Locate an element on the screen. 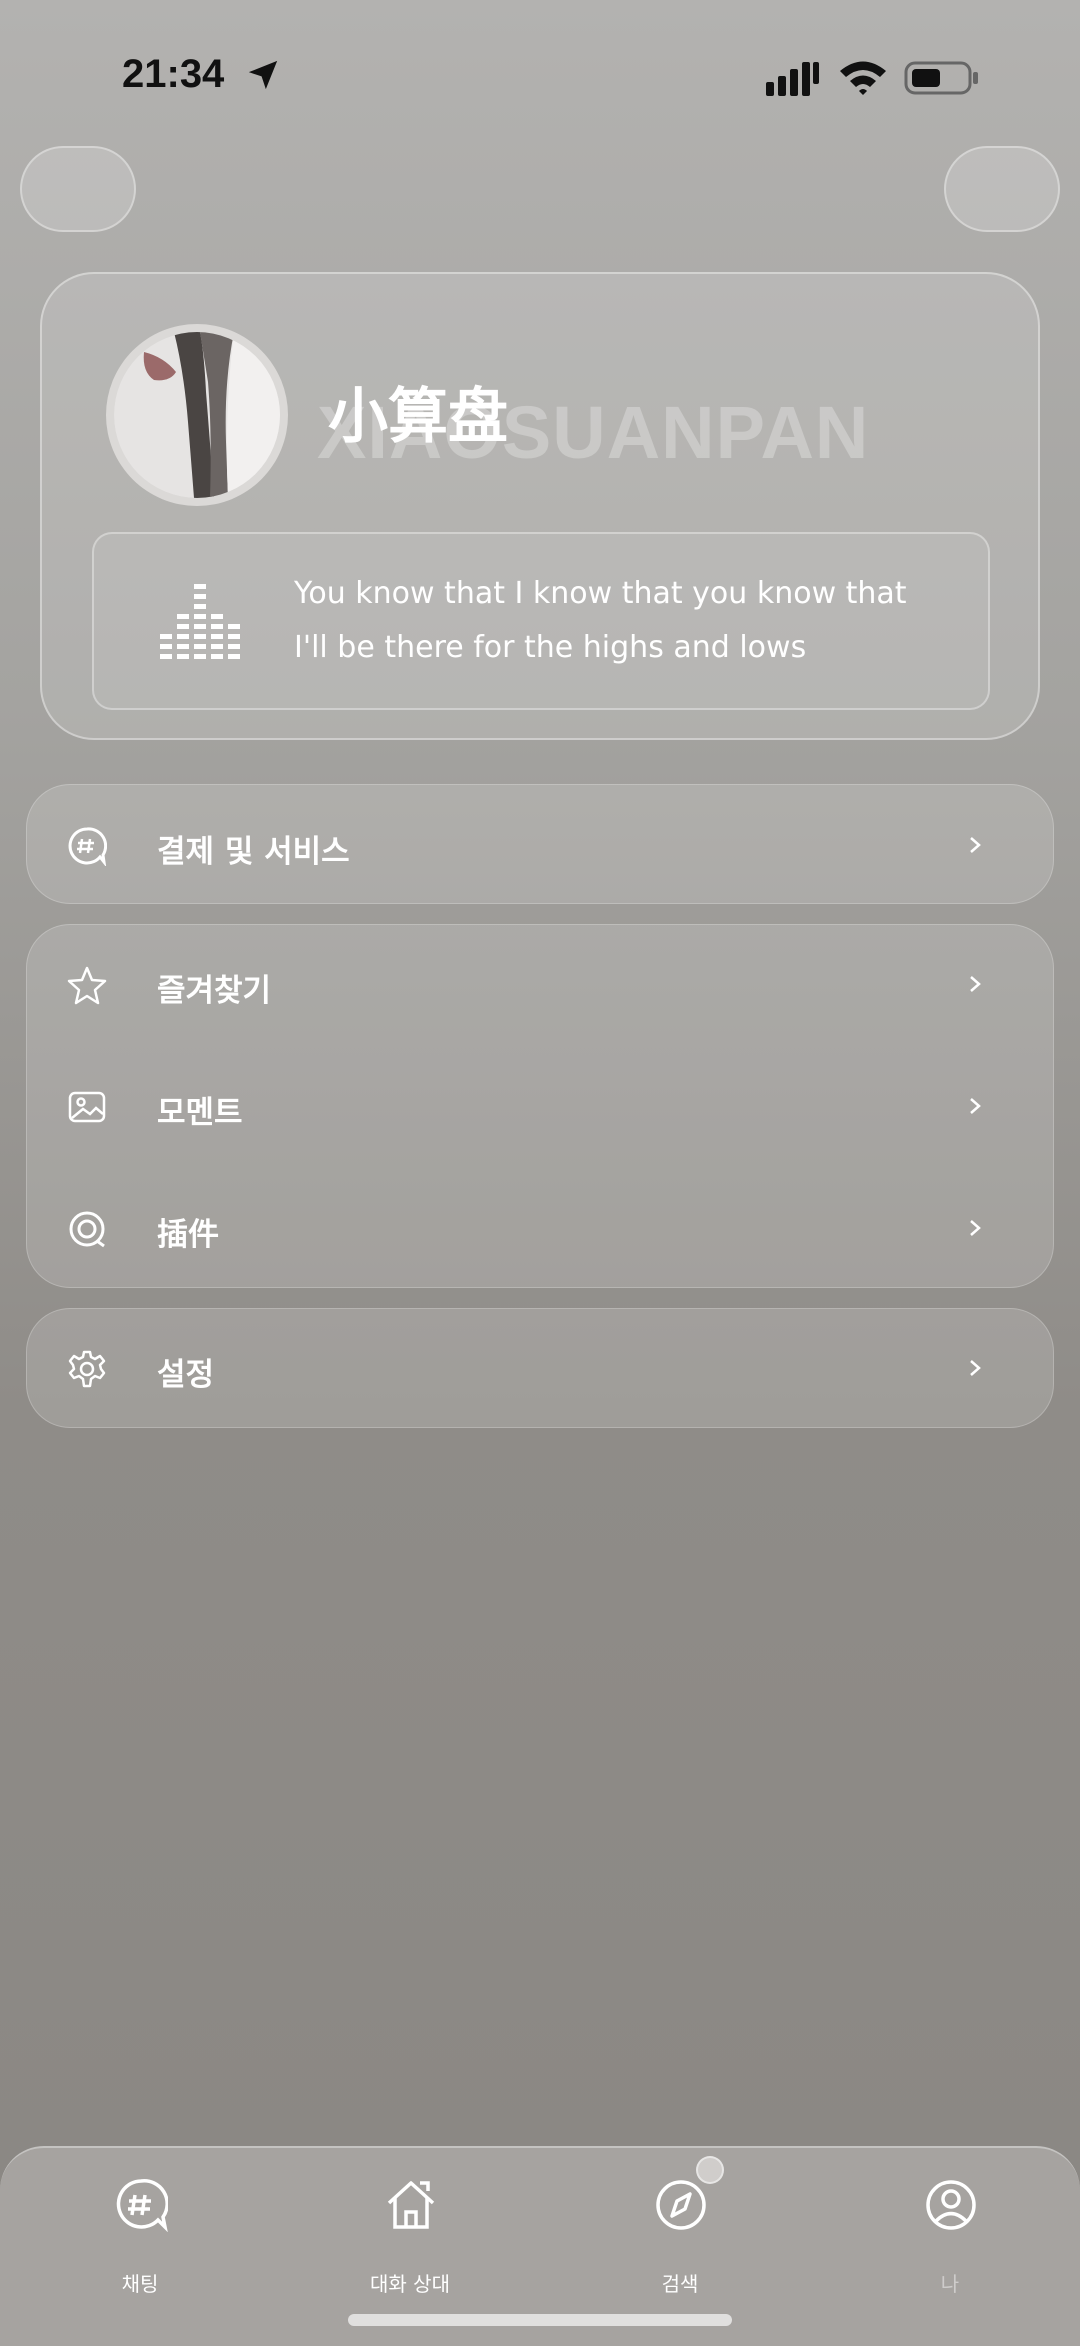 This screenshot has height=2346, width=1080. menu-label: 즐겨찾기 is located at coordinates (214, 991).